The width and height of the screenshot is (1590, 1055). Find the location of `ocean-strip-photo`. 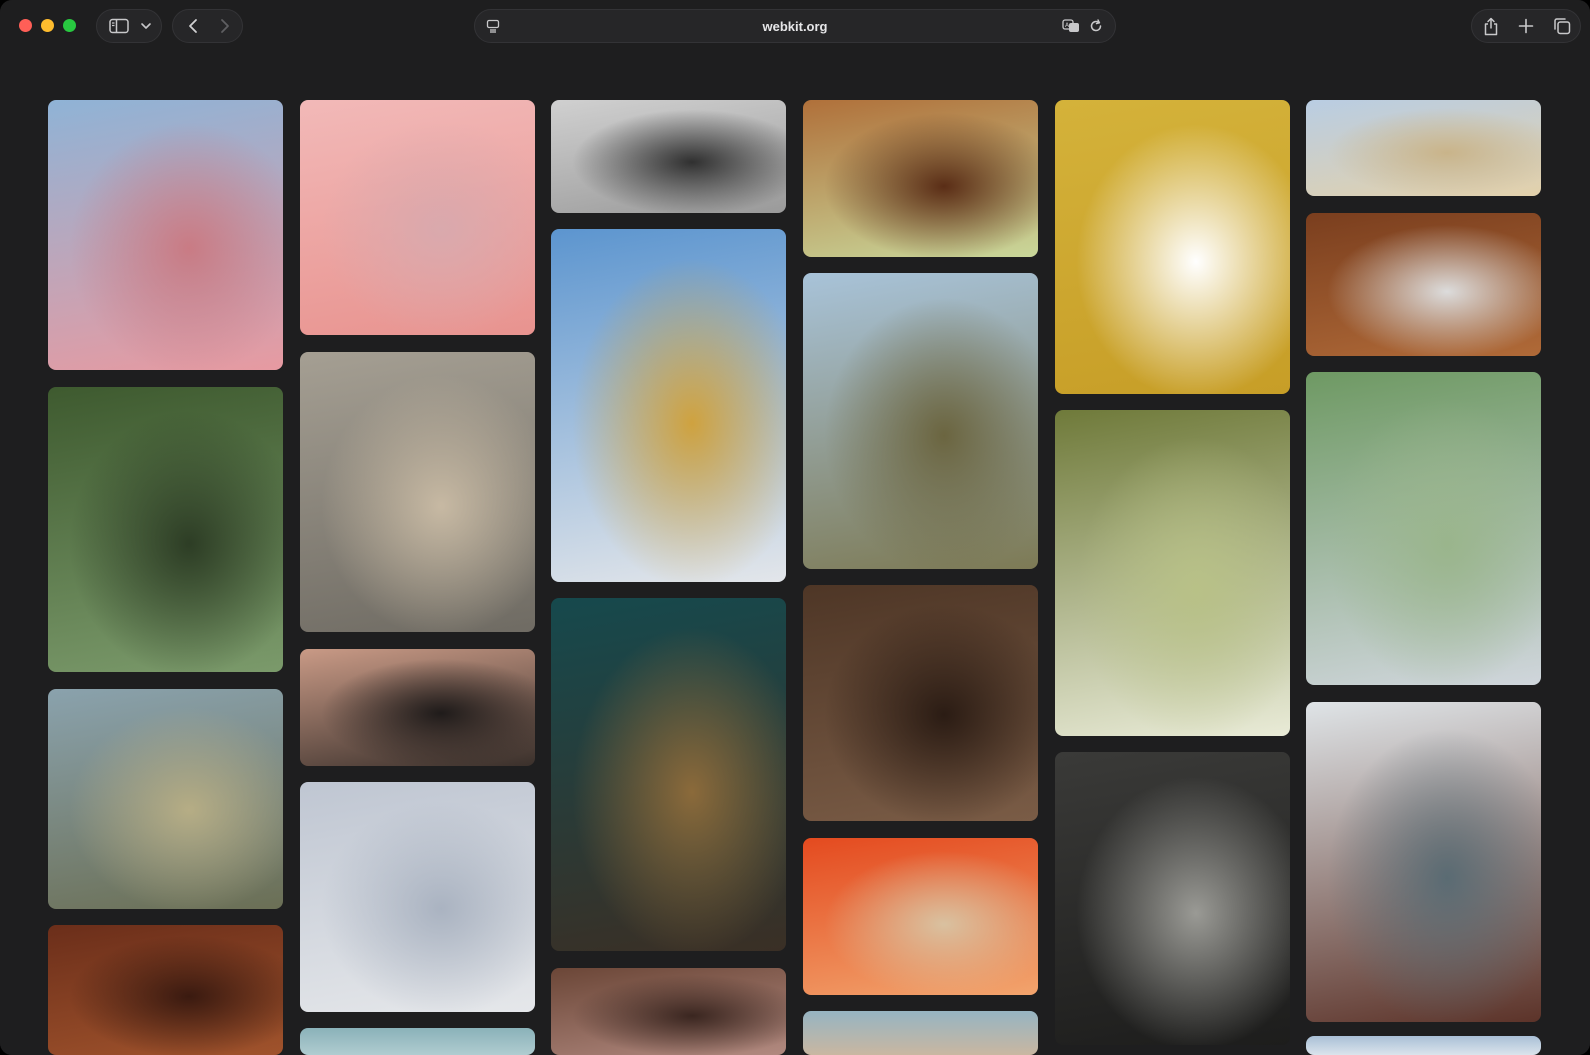

ocean-strip-photo is located at coordinates (417, 1041).